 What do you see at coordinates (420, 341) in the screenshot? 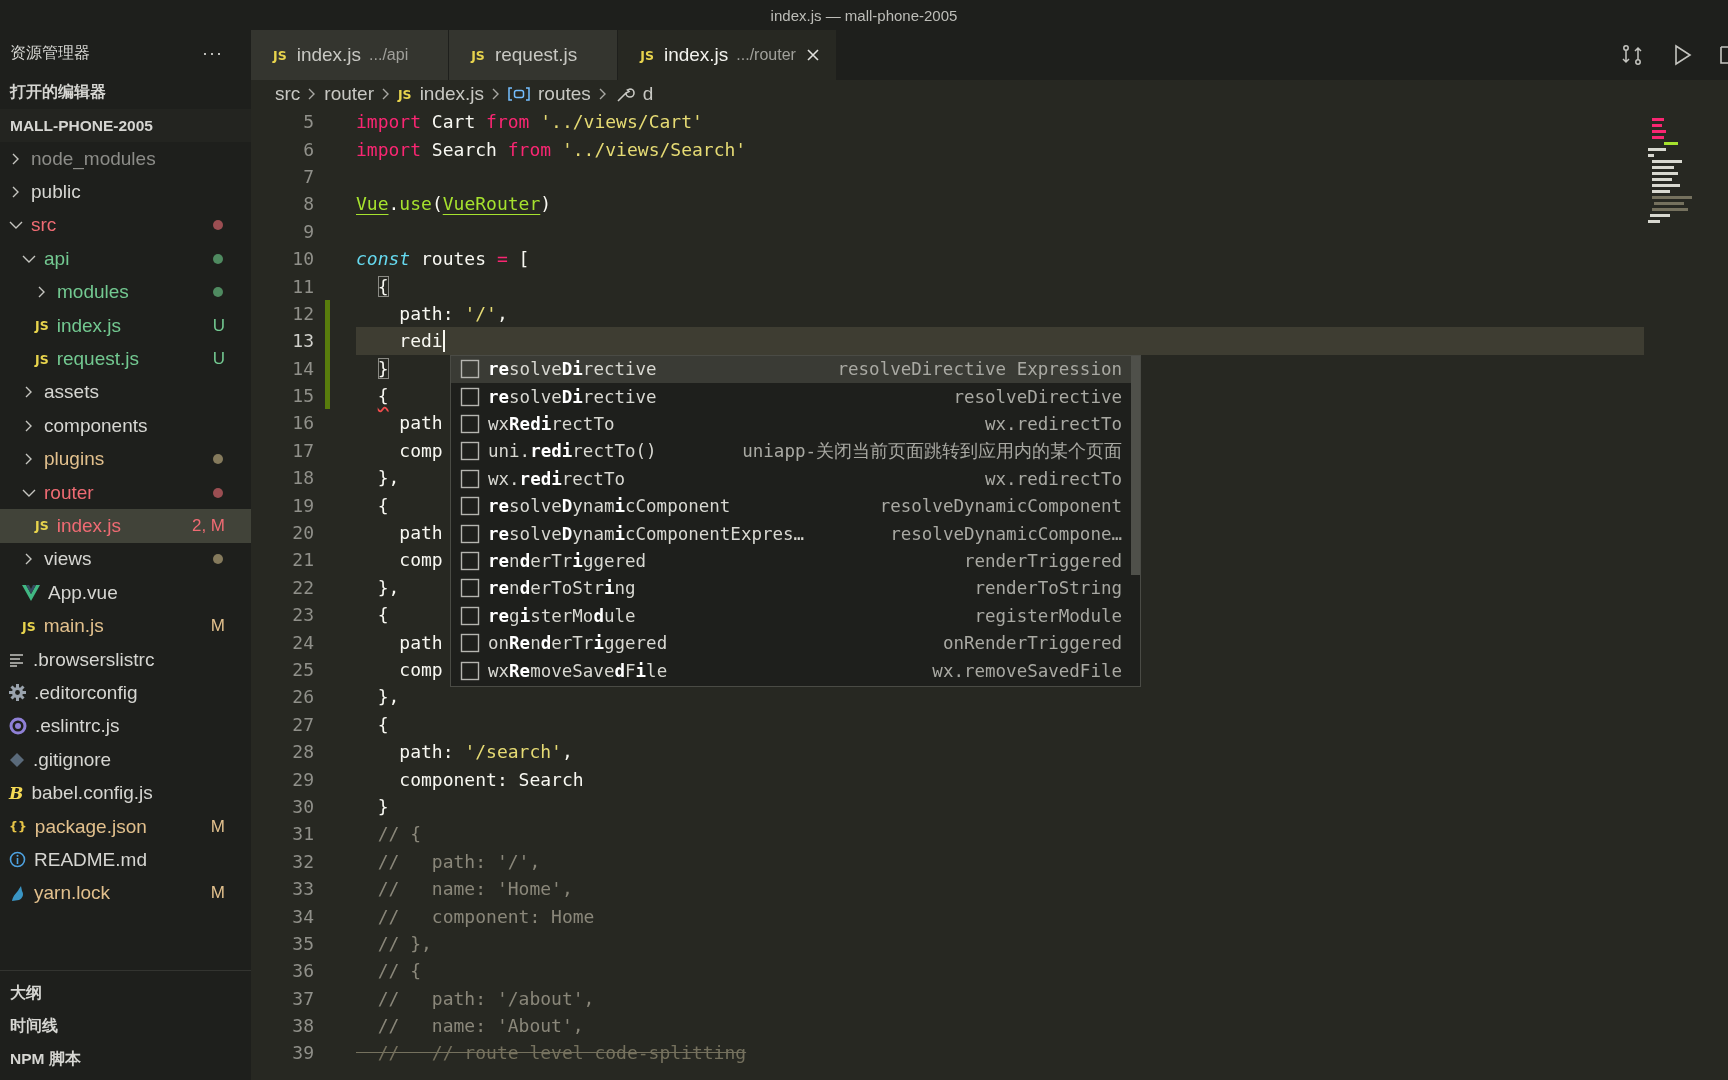
I see `code-line: redi` at bounding box center [420, 341].